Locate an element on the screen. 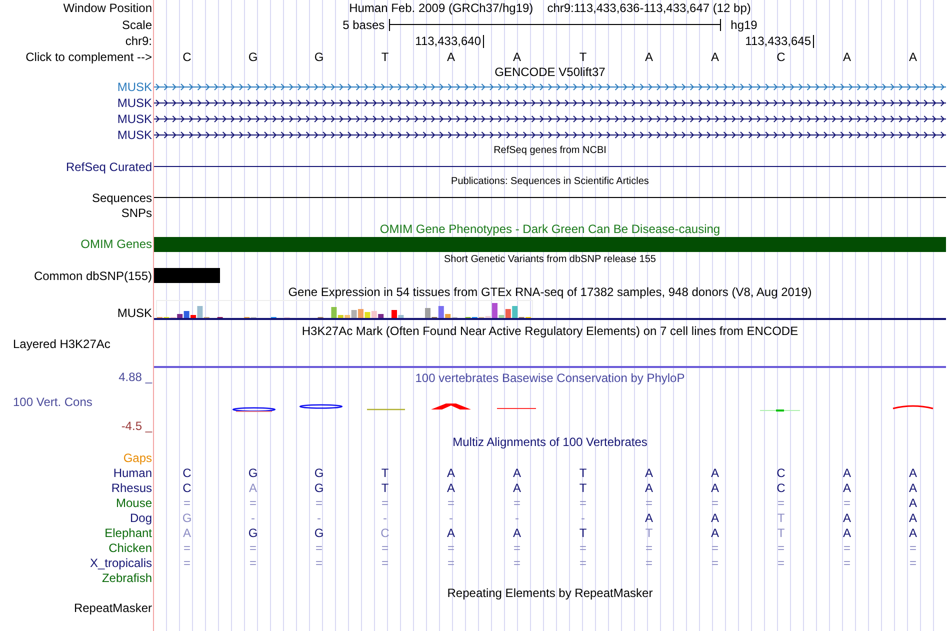 The image size is (950, 631). axis-min-label: -4.5 _ is located at coordinates (136, 426).